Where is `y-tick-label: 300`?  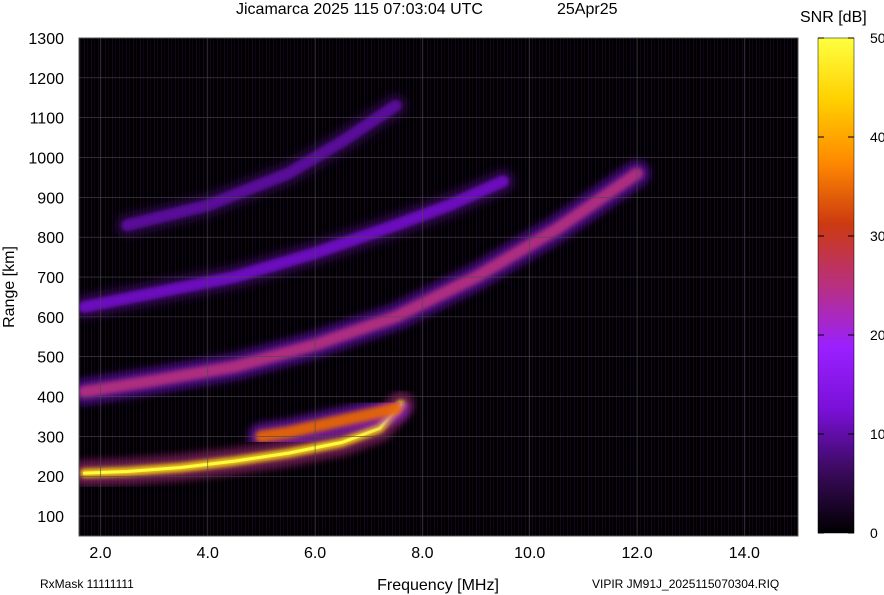 y-tick-label: 300 is located at coordinates (50, 437).